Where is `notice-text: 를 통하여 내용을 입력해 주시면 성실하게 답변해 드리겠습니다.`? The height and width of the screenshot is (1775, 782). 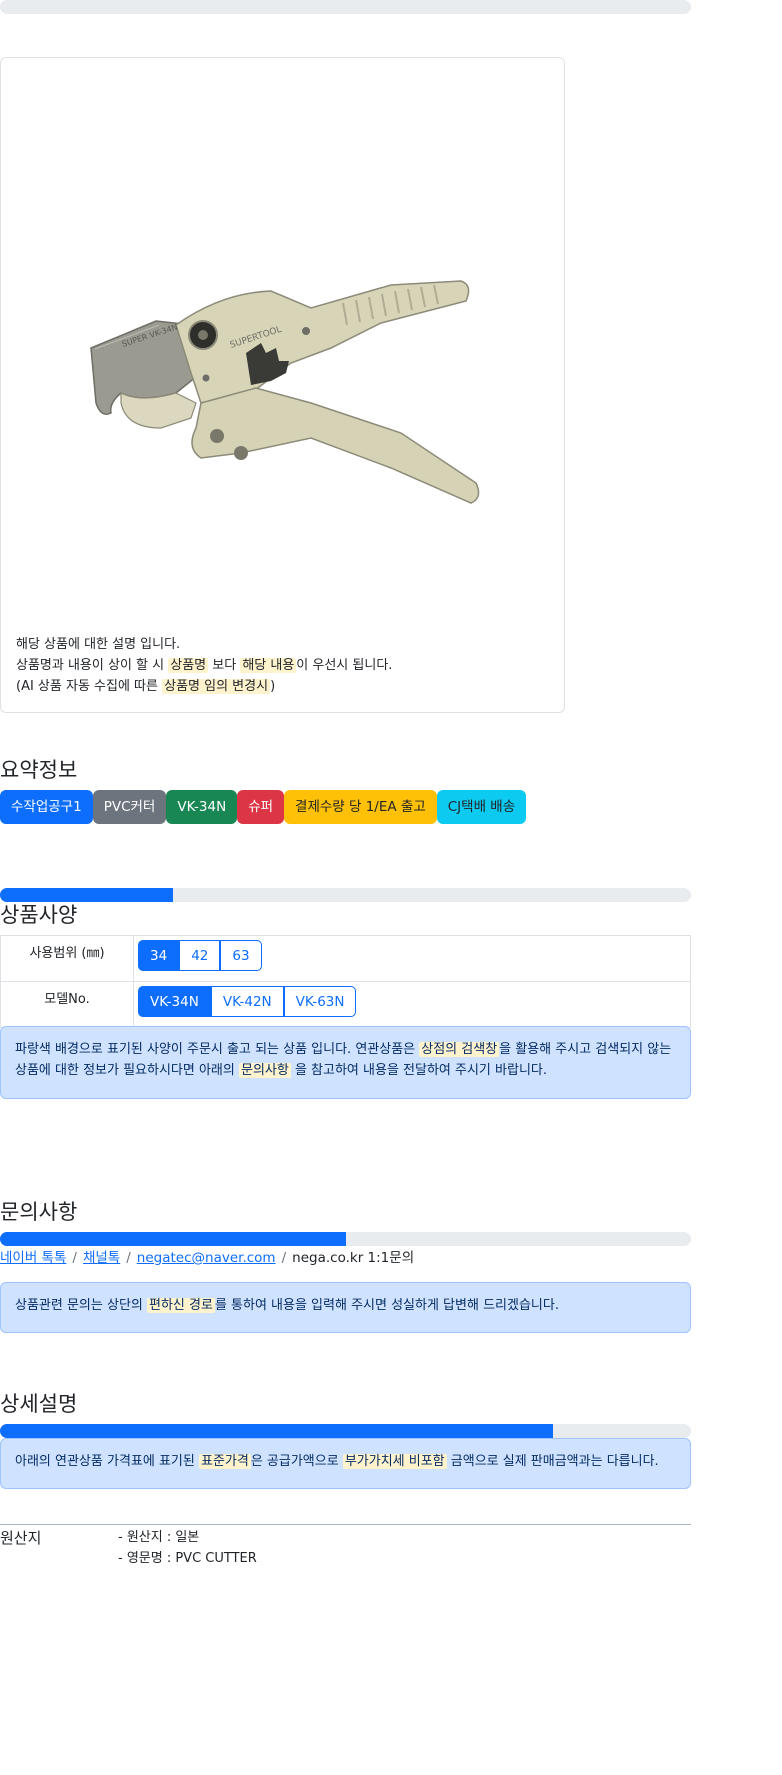
notice-text: 를 통하여 내용을 입력해 주시면 성실하게 답변해 드리겠습니다. is located at coordinates (386, 1305).